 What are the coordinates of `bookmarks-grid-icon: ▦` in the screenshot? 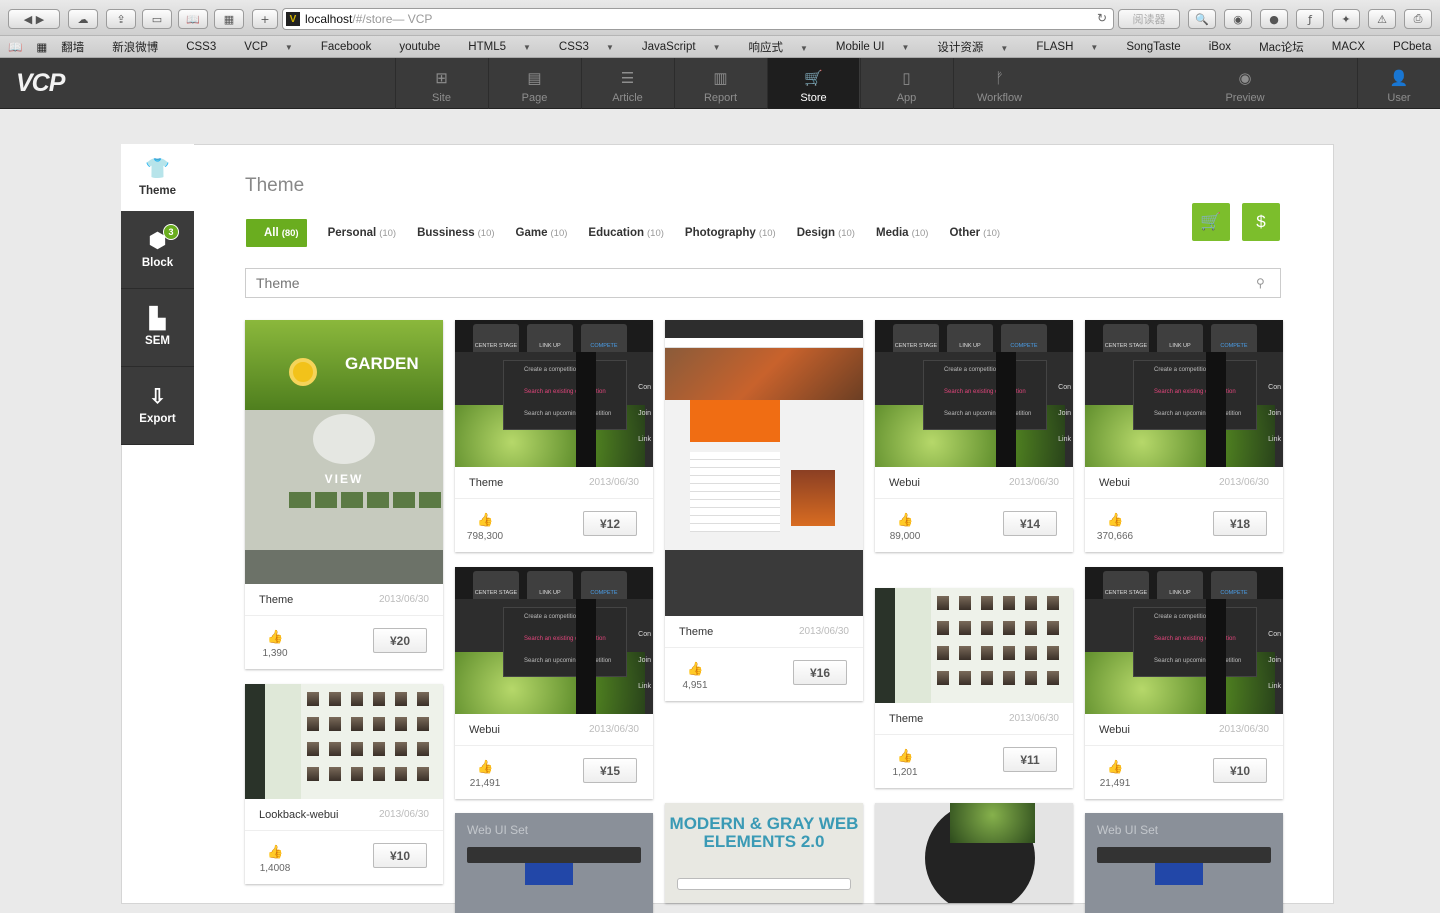 It's located at (41, 47).